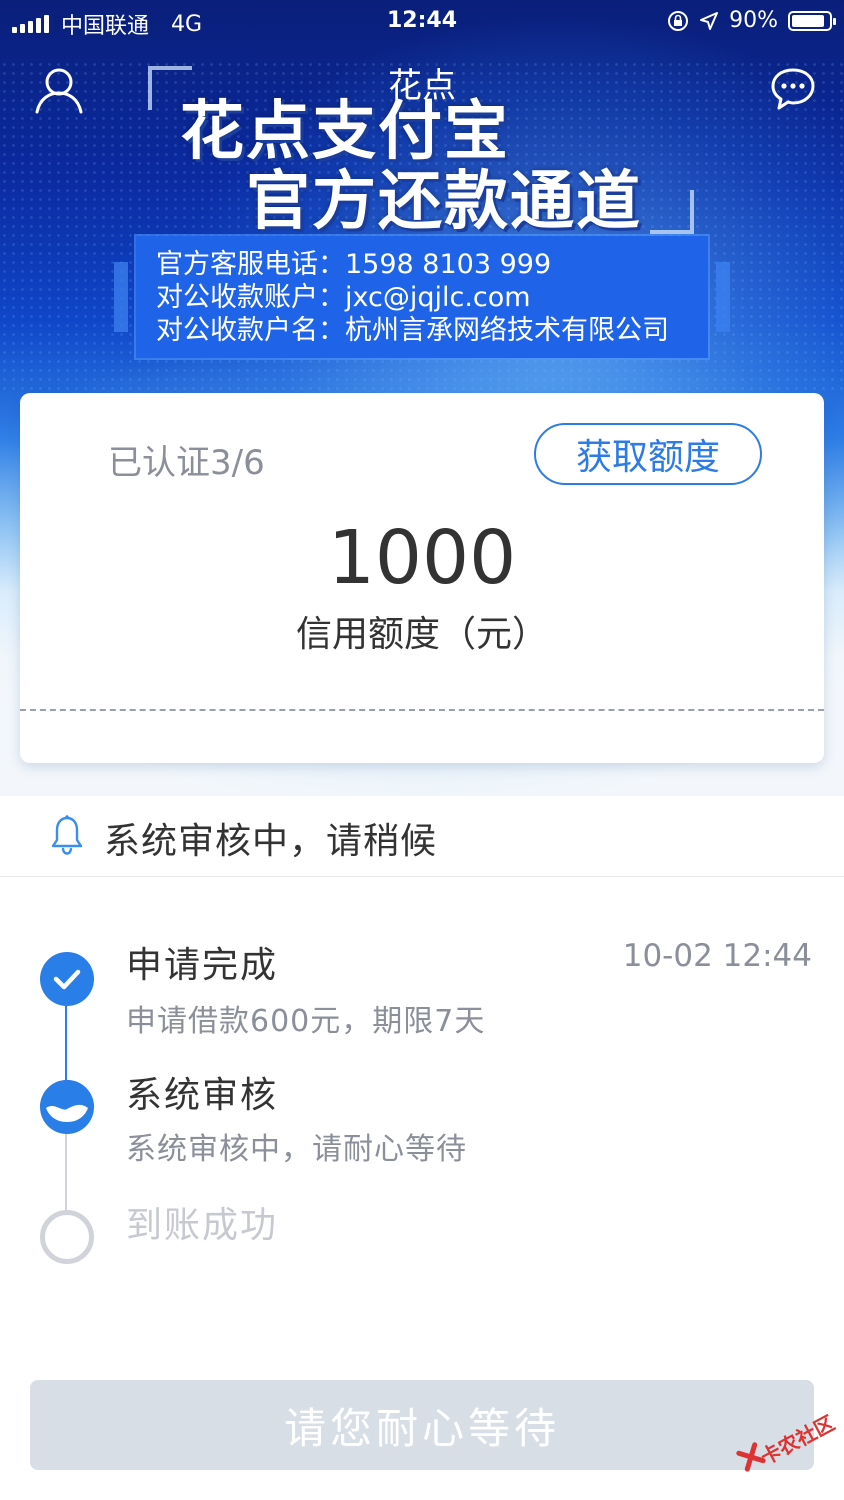 This screenshot has width=844, height=1500. What do you see at coordinates (753, 20) in the screenshot?
I see `battery-percent: 90%` at bounding box center [753, 20].